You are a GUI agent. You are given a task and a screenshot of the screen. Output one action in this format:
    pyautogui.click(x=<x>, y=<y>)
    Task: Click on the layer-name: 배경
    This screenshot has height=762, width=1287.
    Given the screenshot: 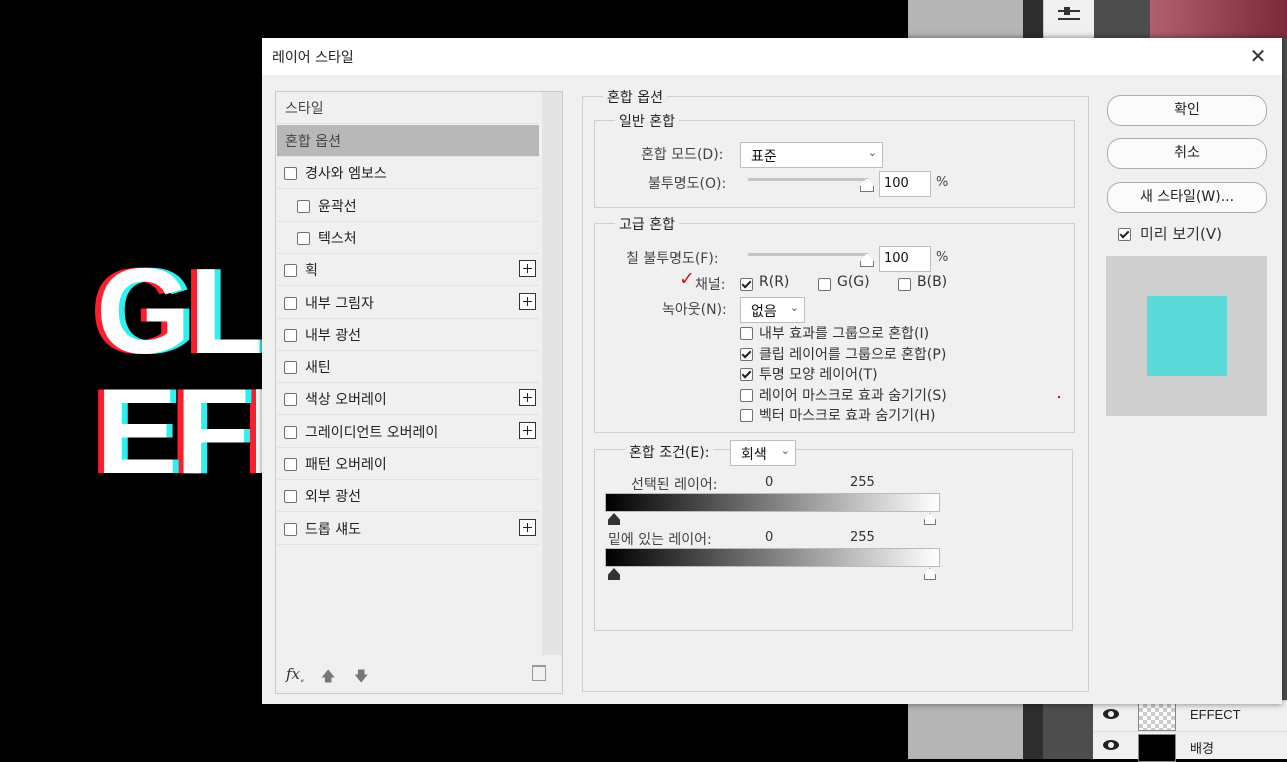 What is the action you would take?
    pyautogui.click(x=1202, y=748)
    